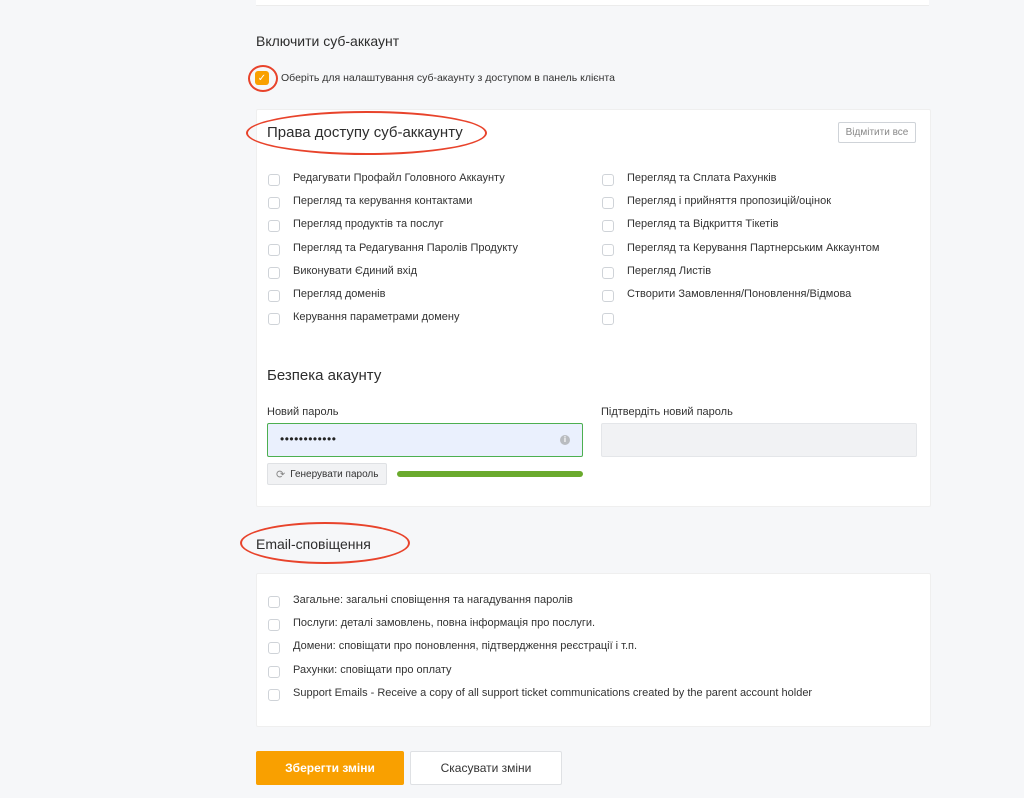 The image size is (1024, 798). Describe the element at coordinates (405, 247) in the screenshot. I see `permission-left-label: Перегляд та Редагування Паролів Продукту` at that location.